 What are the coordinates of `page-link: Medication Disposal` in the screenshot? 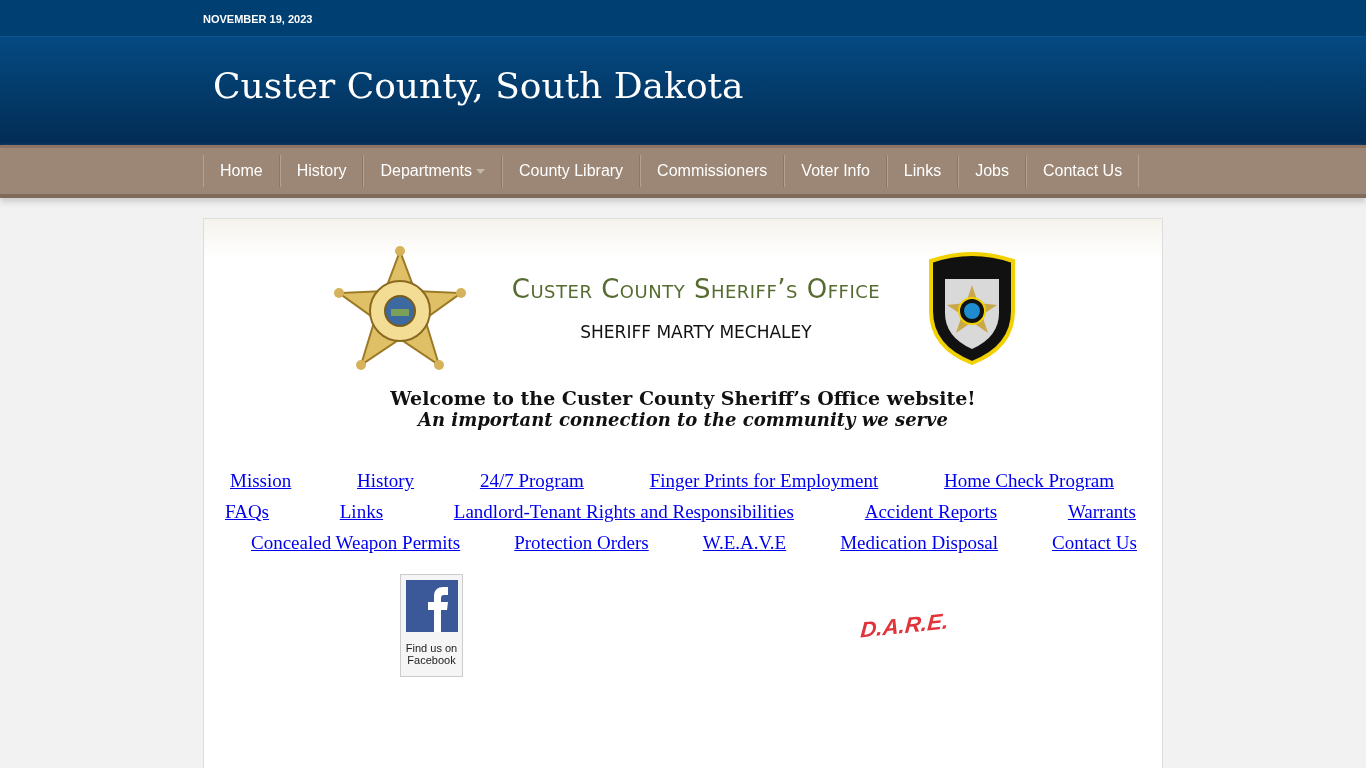 It's located at (919, 543).